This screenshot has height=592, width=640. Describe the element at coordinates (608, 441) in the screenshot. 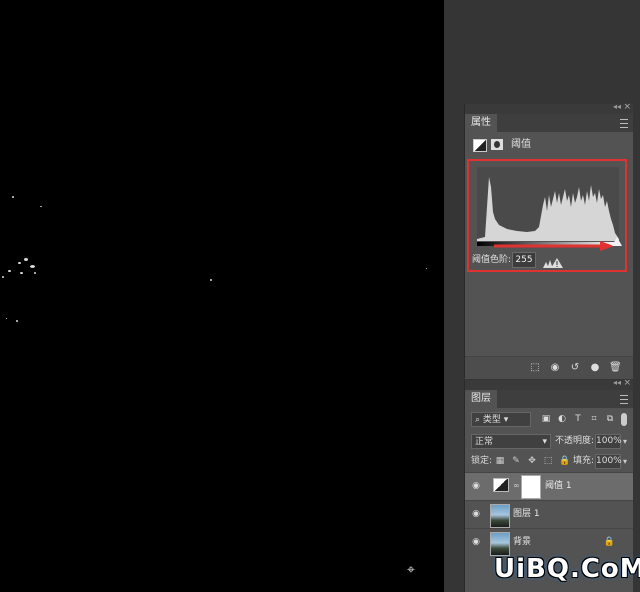

I see `opacity-input: 100%` at that location.